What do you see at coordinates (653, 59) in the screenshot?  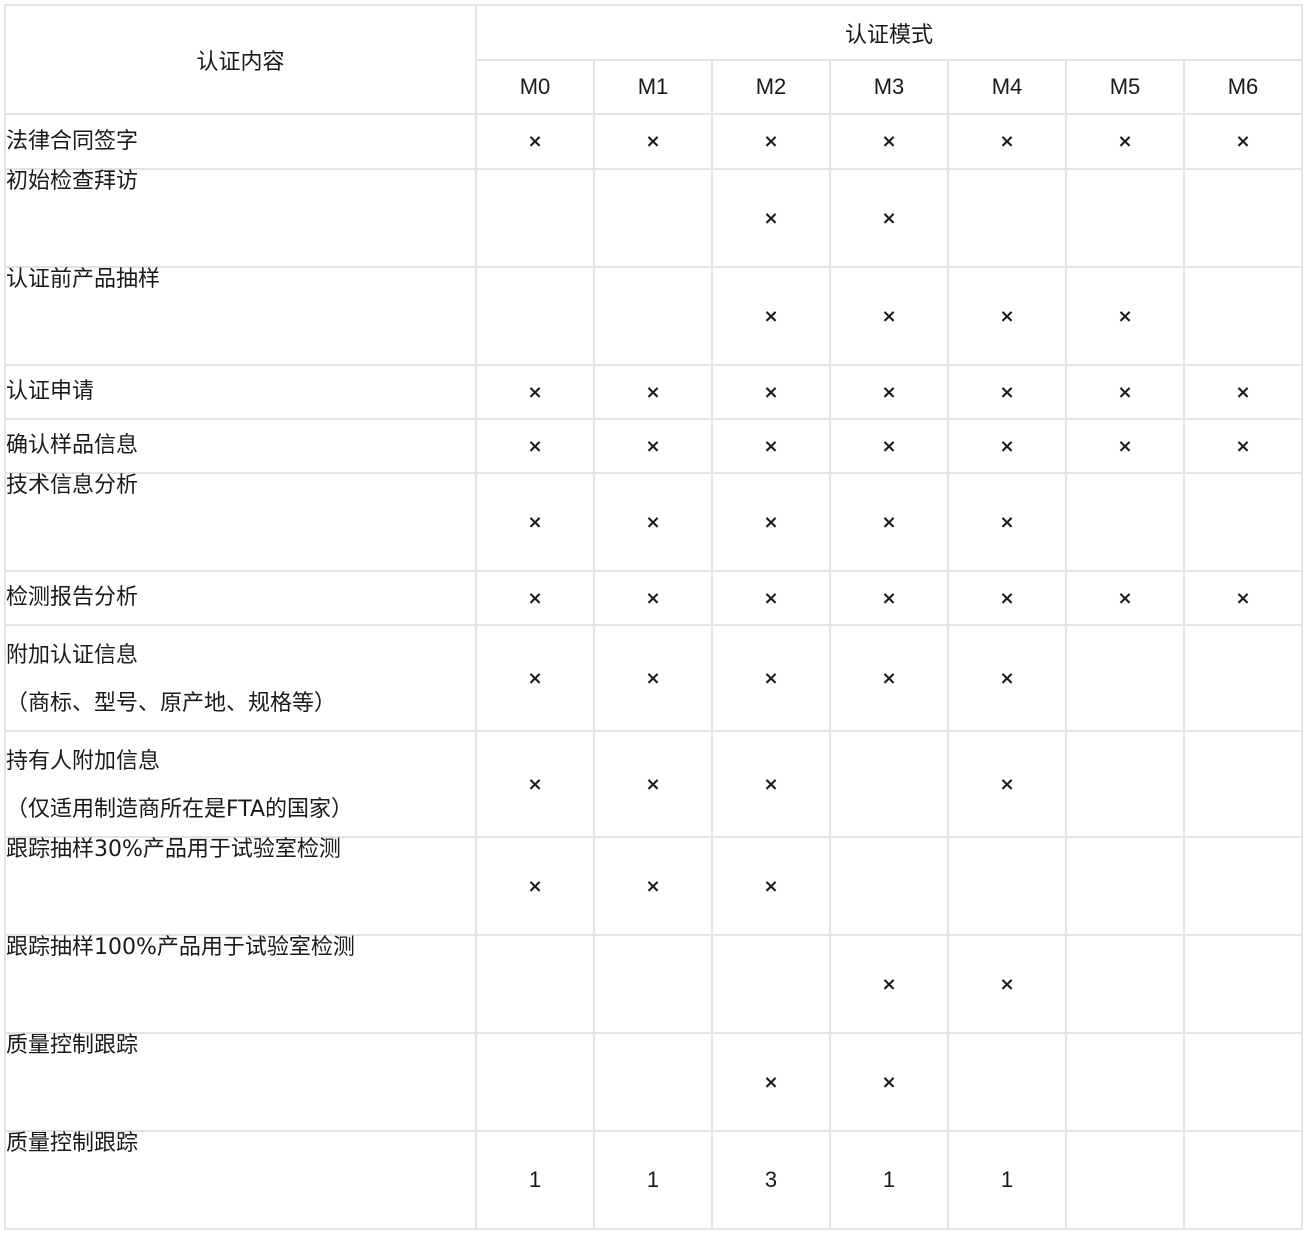 I see `header-row: 认证内容 认证模式` at bounding box center [653, 59].